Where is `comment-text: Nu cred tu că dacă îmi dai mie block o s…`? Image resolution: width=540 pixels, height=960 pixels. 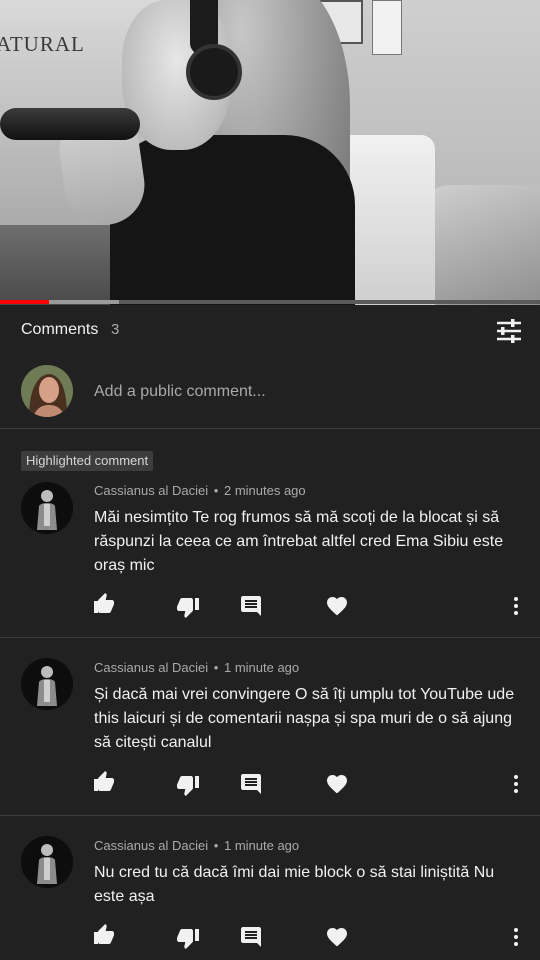 comment-text: Nu cred tu că dacă îmi dai mie block o s… is located at coordinates (294, 884).